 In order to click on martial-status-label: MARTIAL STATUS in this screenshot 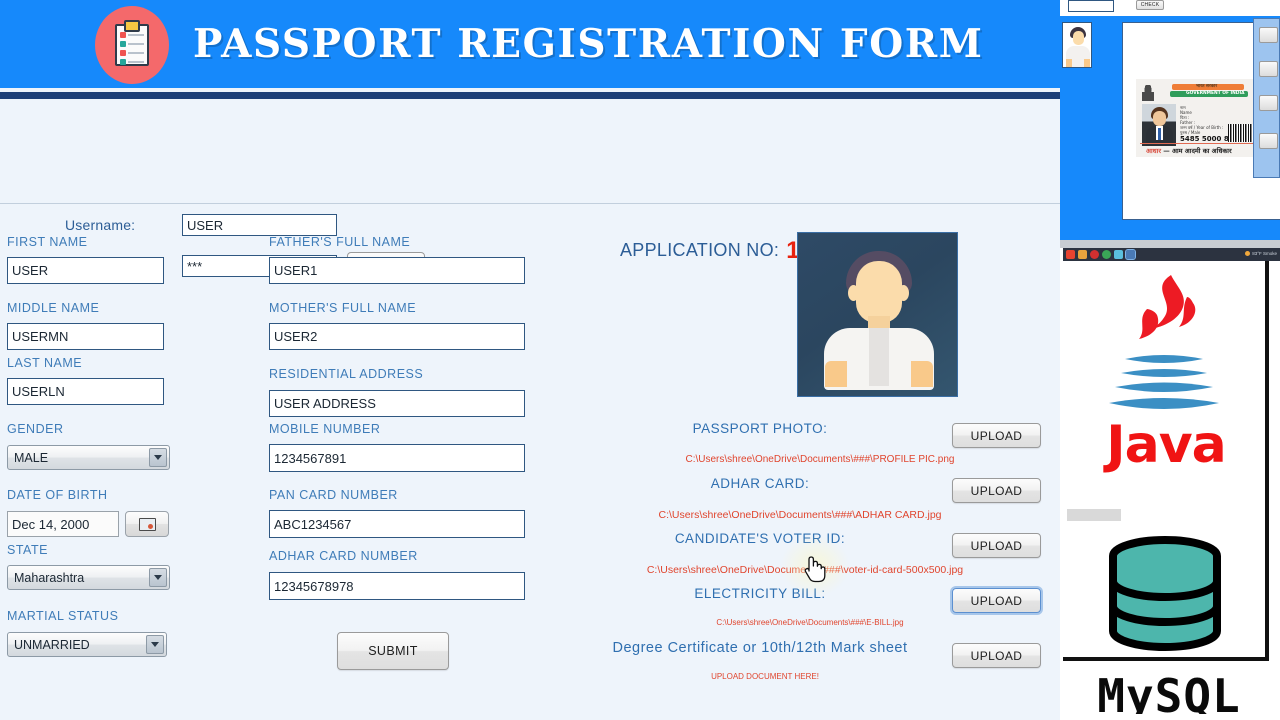, I will do `click(63, 616)`.